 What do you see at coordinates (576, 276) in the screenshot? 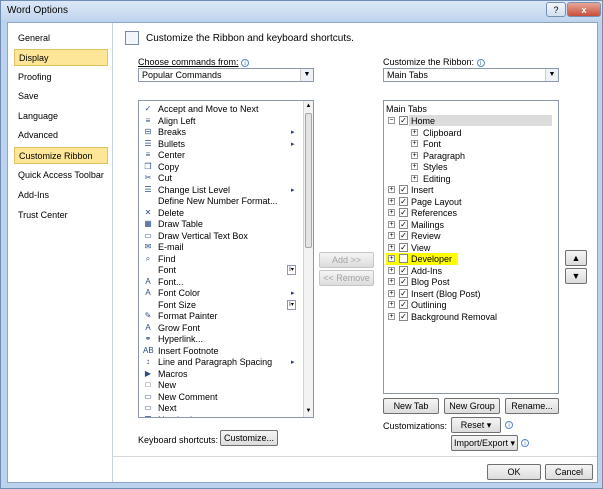
I see `move-down-button: ▼` at bounding box center [576, 276].